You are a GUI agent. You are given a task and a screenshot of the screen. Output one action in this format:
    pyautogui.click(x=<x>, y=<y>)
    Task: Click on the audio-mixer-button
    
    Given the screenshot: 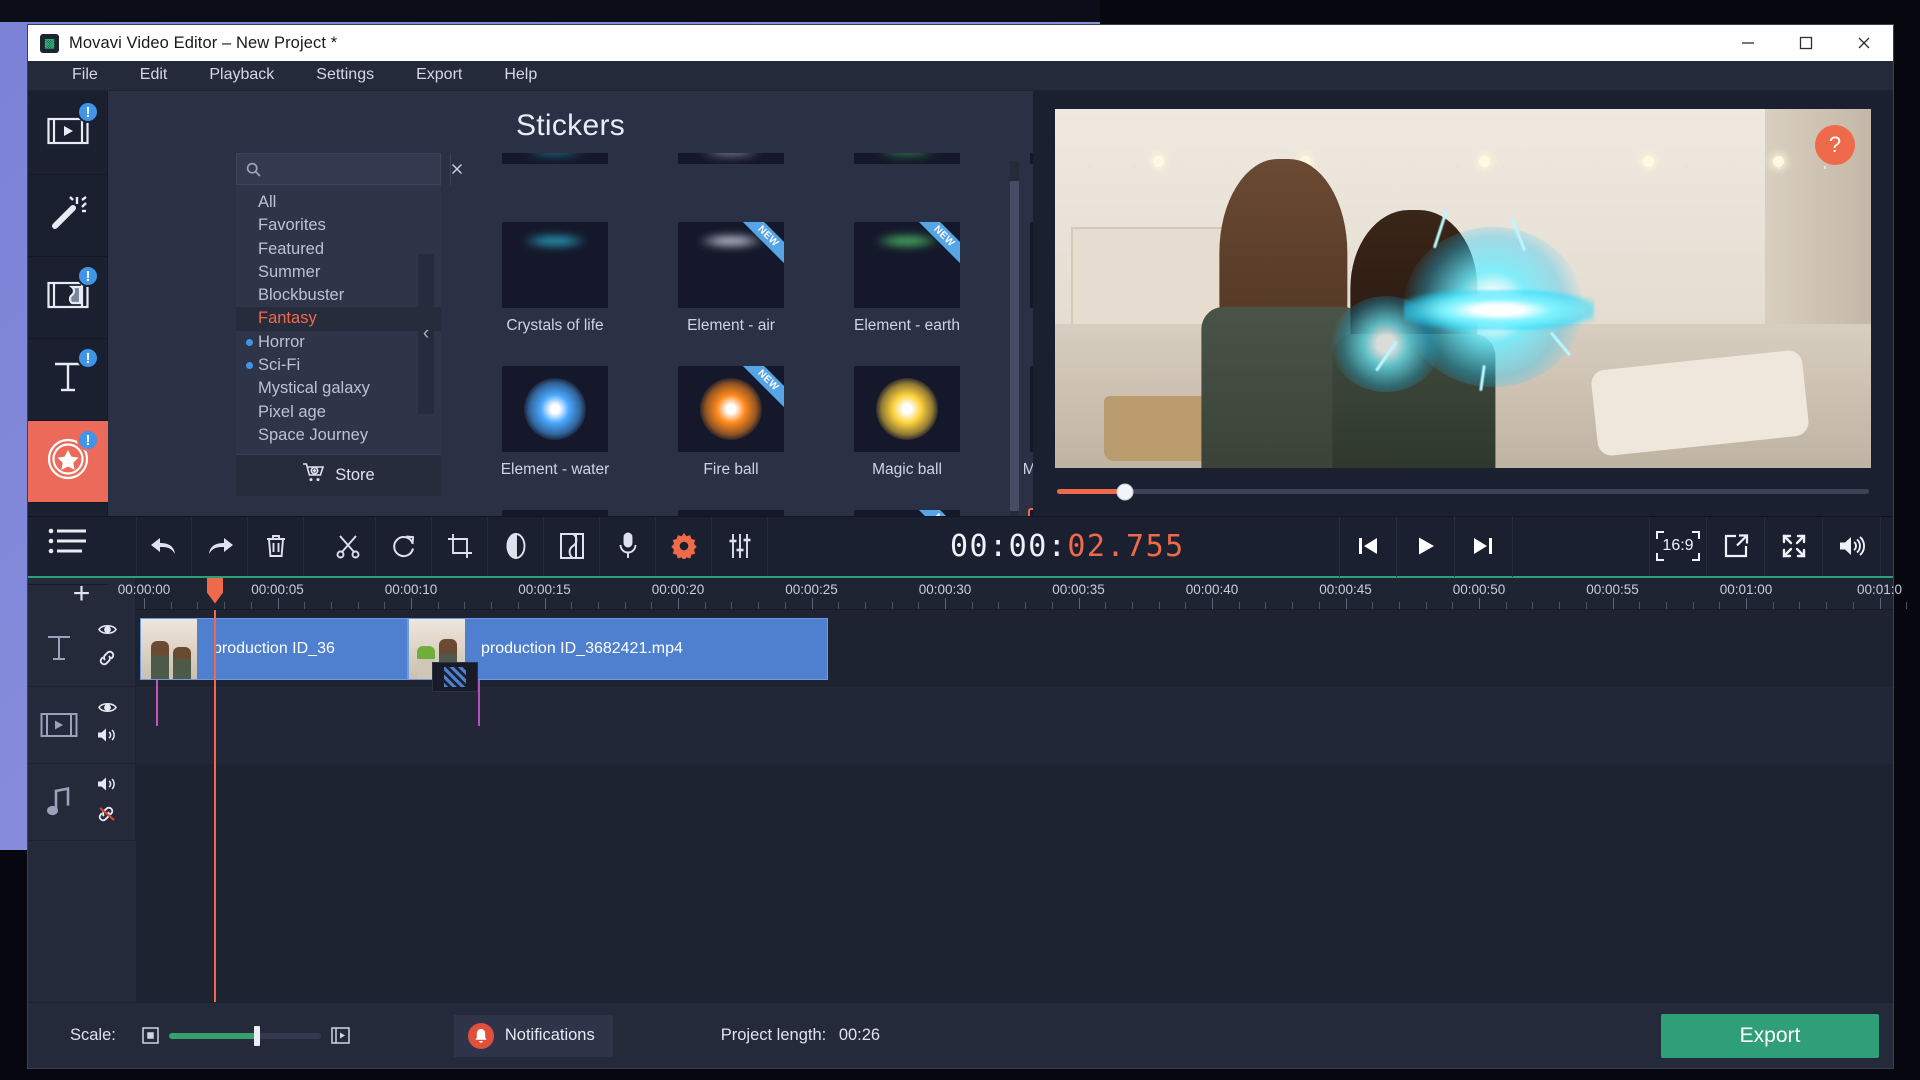 What is the action you would take?
    pyautogui.click(x=740, y=546)
    